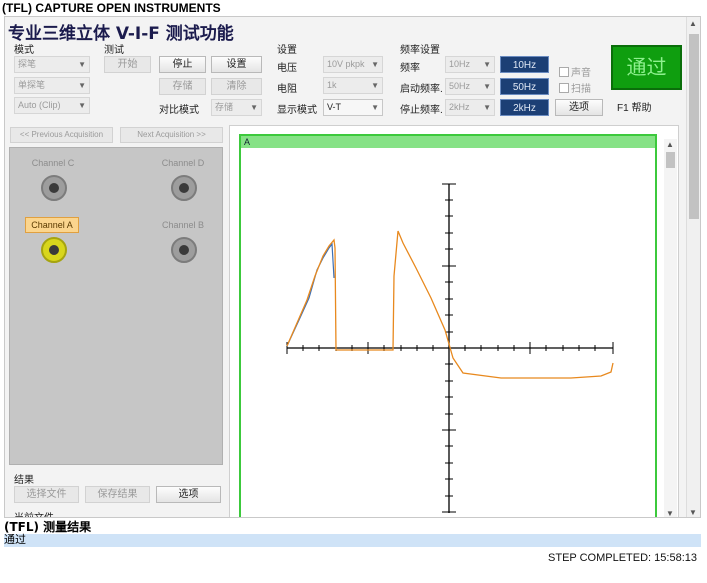 This screenshot has width=707, height=583. I want to click on select-file-button: 选择文件, so click(46, 494).